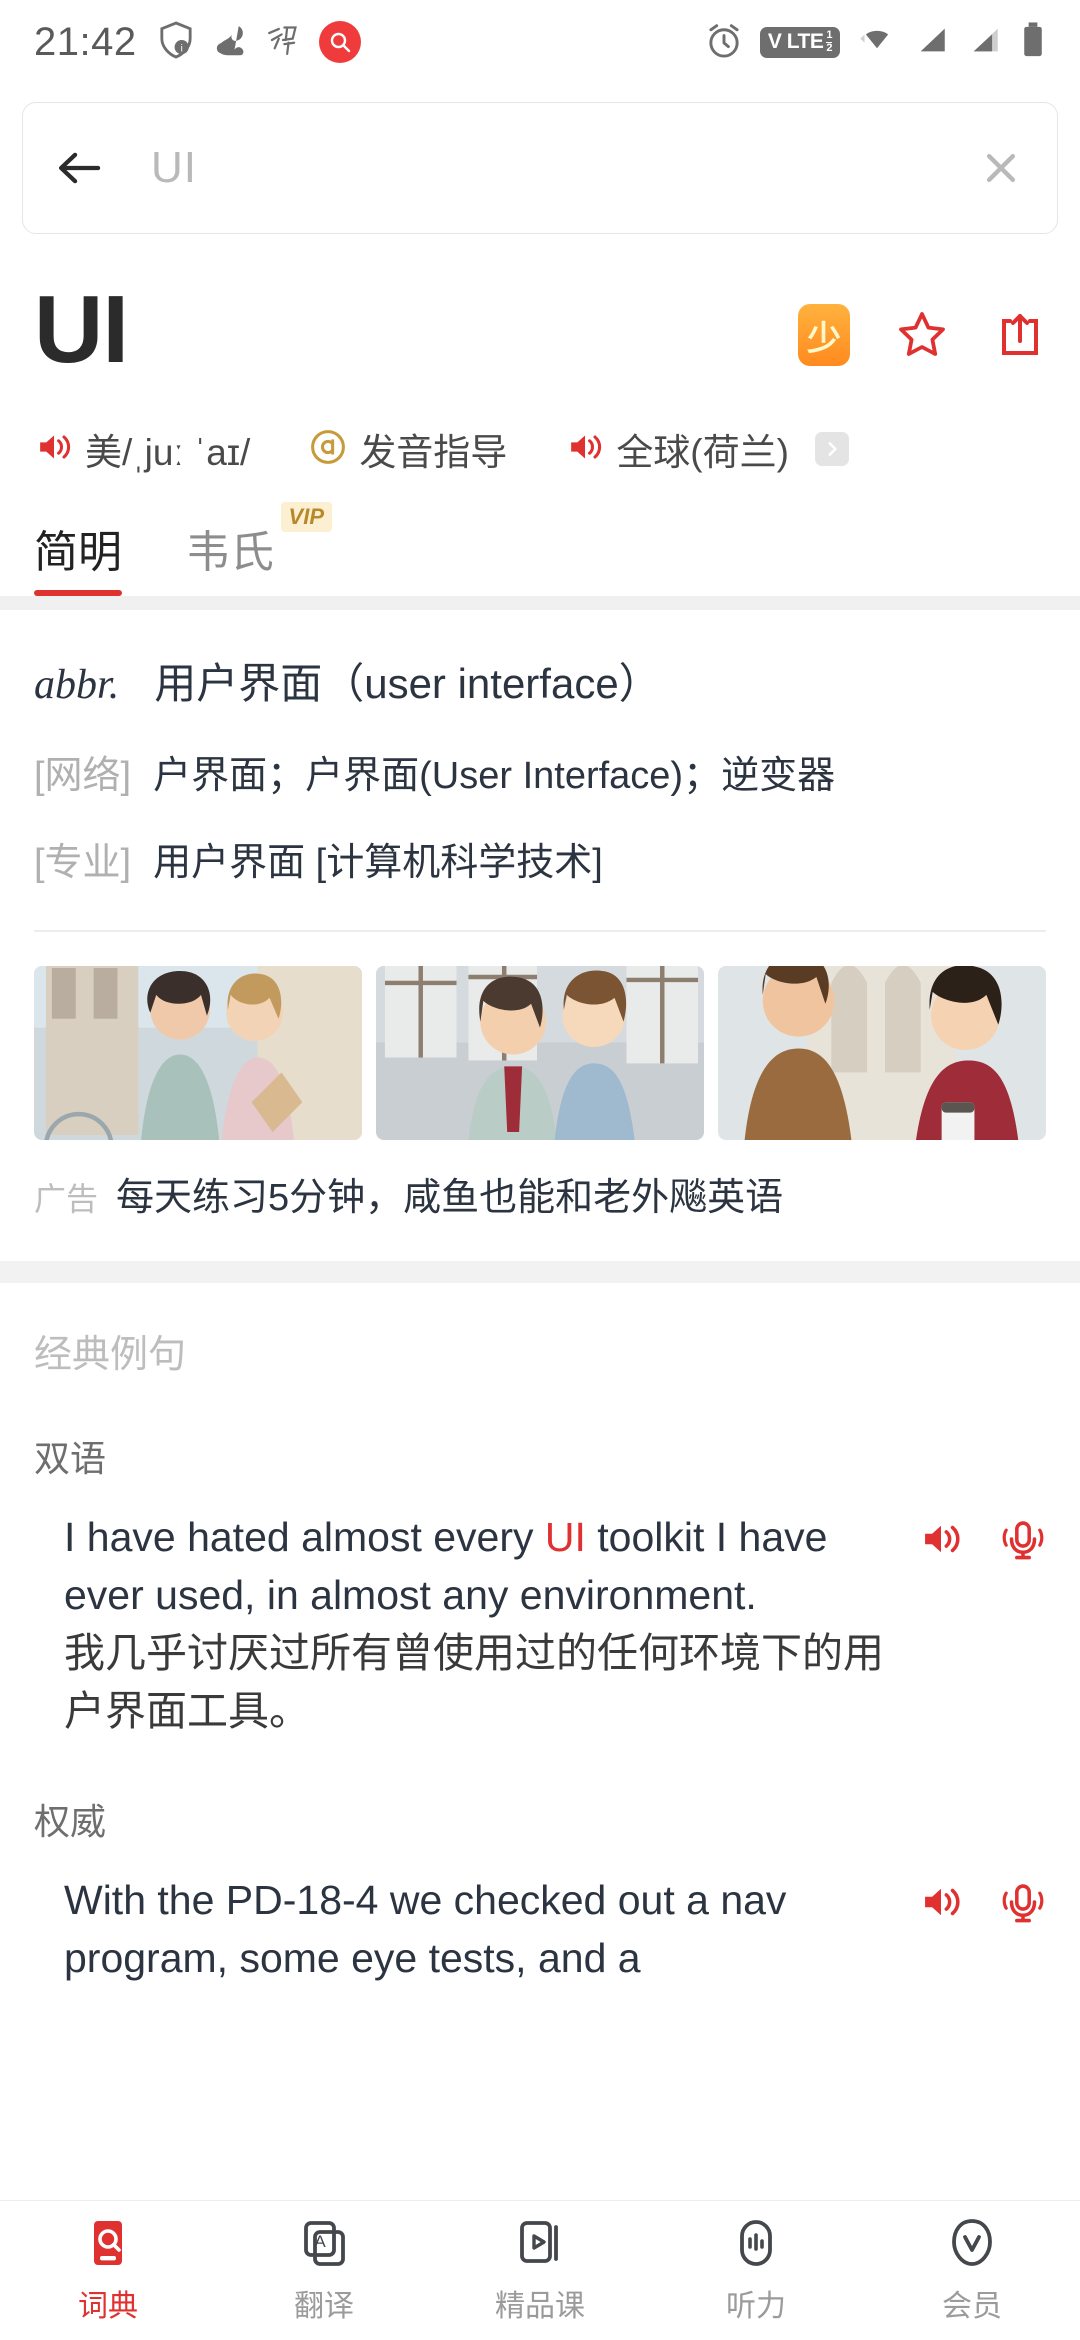 Image resolution: width=1080 pixels, height=2340 pixels. What do you see at coordinates (1033, 42) in the screenshot?
I see `battery-icon` at bounding box center [1033, 42].